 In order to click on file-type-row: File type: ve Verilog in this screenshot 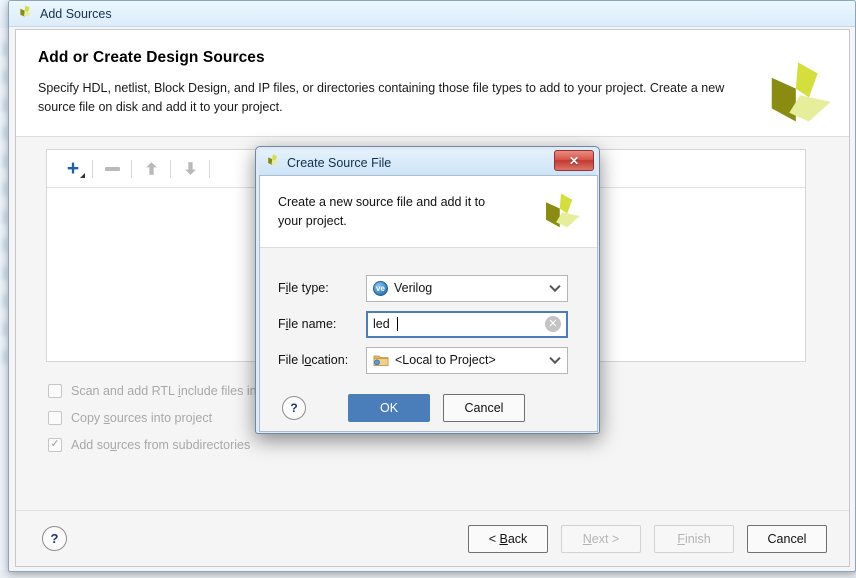, I will do `click(428, 288)`.